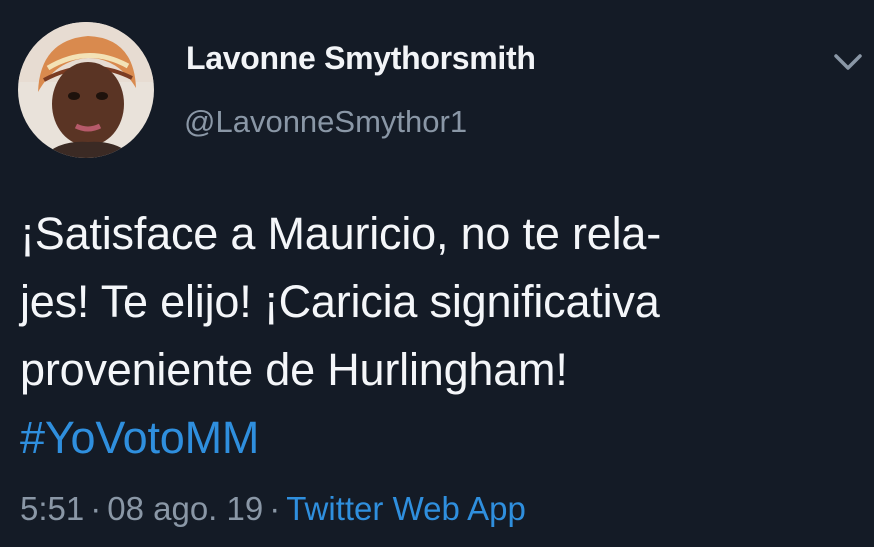 This screenshot has height=547, width=874. I want to click on chevron-down-icon, so click(848, 62).